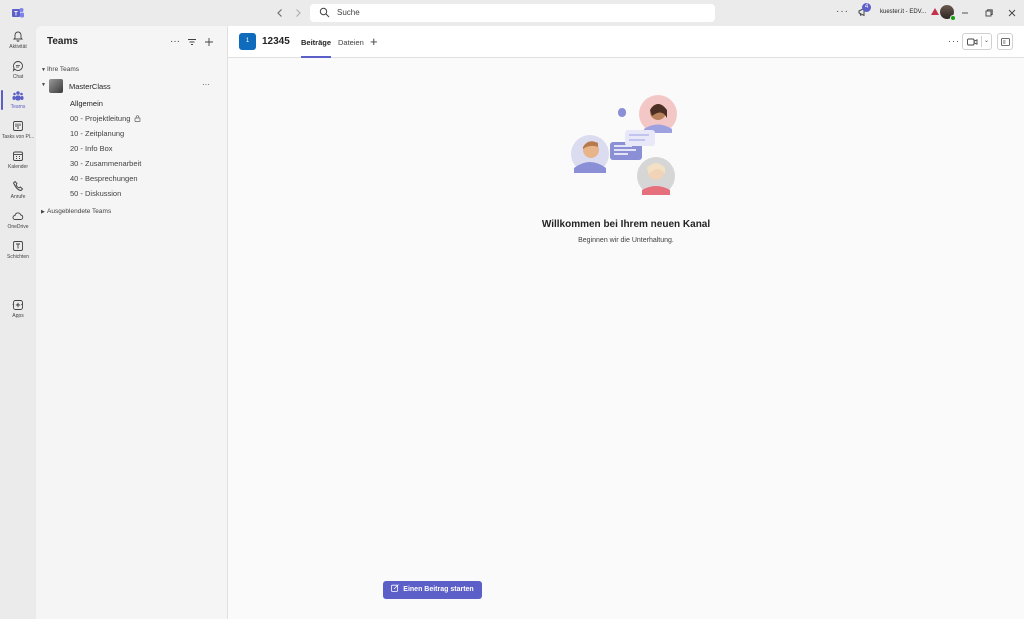 The width and height of the screenshot is (1024, 619). I want to click on panel-icon, so click(1005, 42).